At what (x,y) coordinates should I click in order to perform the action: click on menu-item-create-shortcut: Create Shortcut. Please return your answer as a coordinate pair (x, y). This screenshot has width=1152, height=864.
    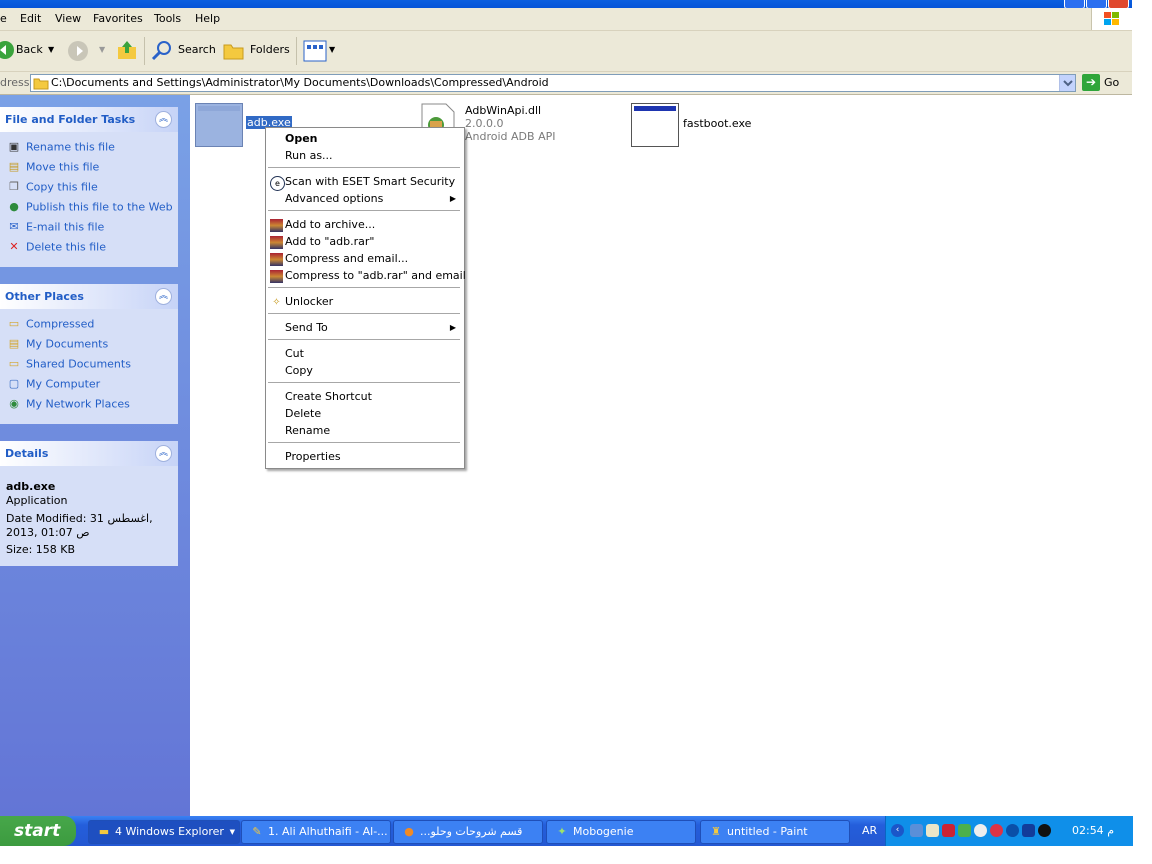
    Looking at the image, I should click on (328, 396).